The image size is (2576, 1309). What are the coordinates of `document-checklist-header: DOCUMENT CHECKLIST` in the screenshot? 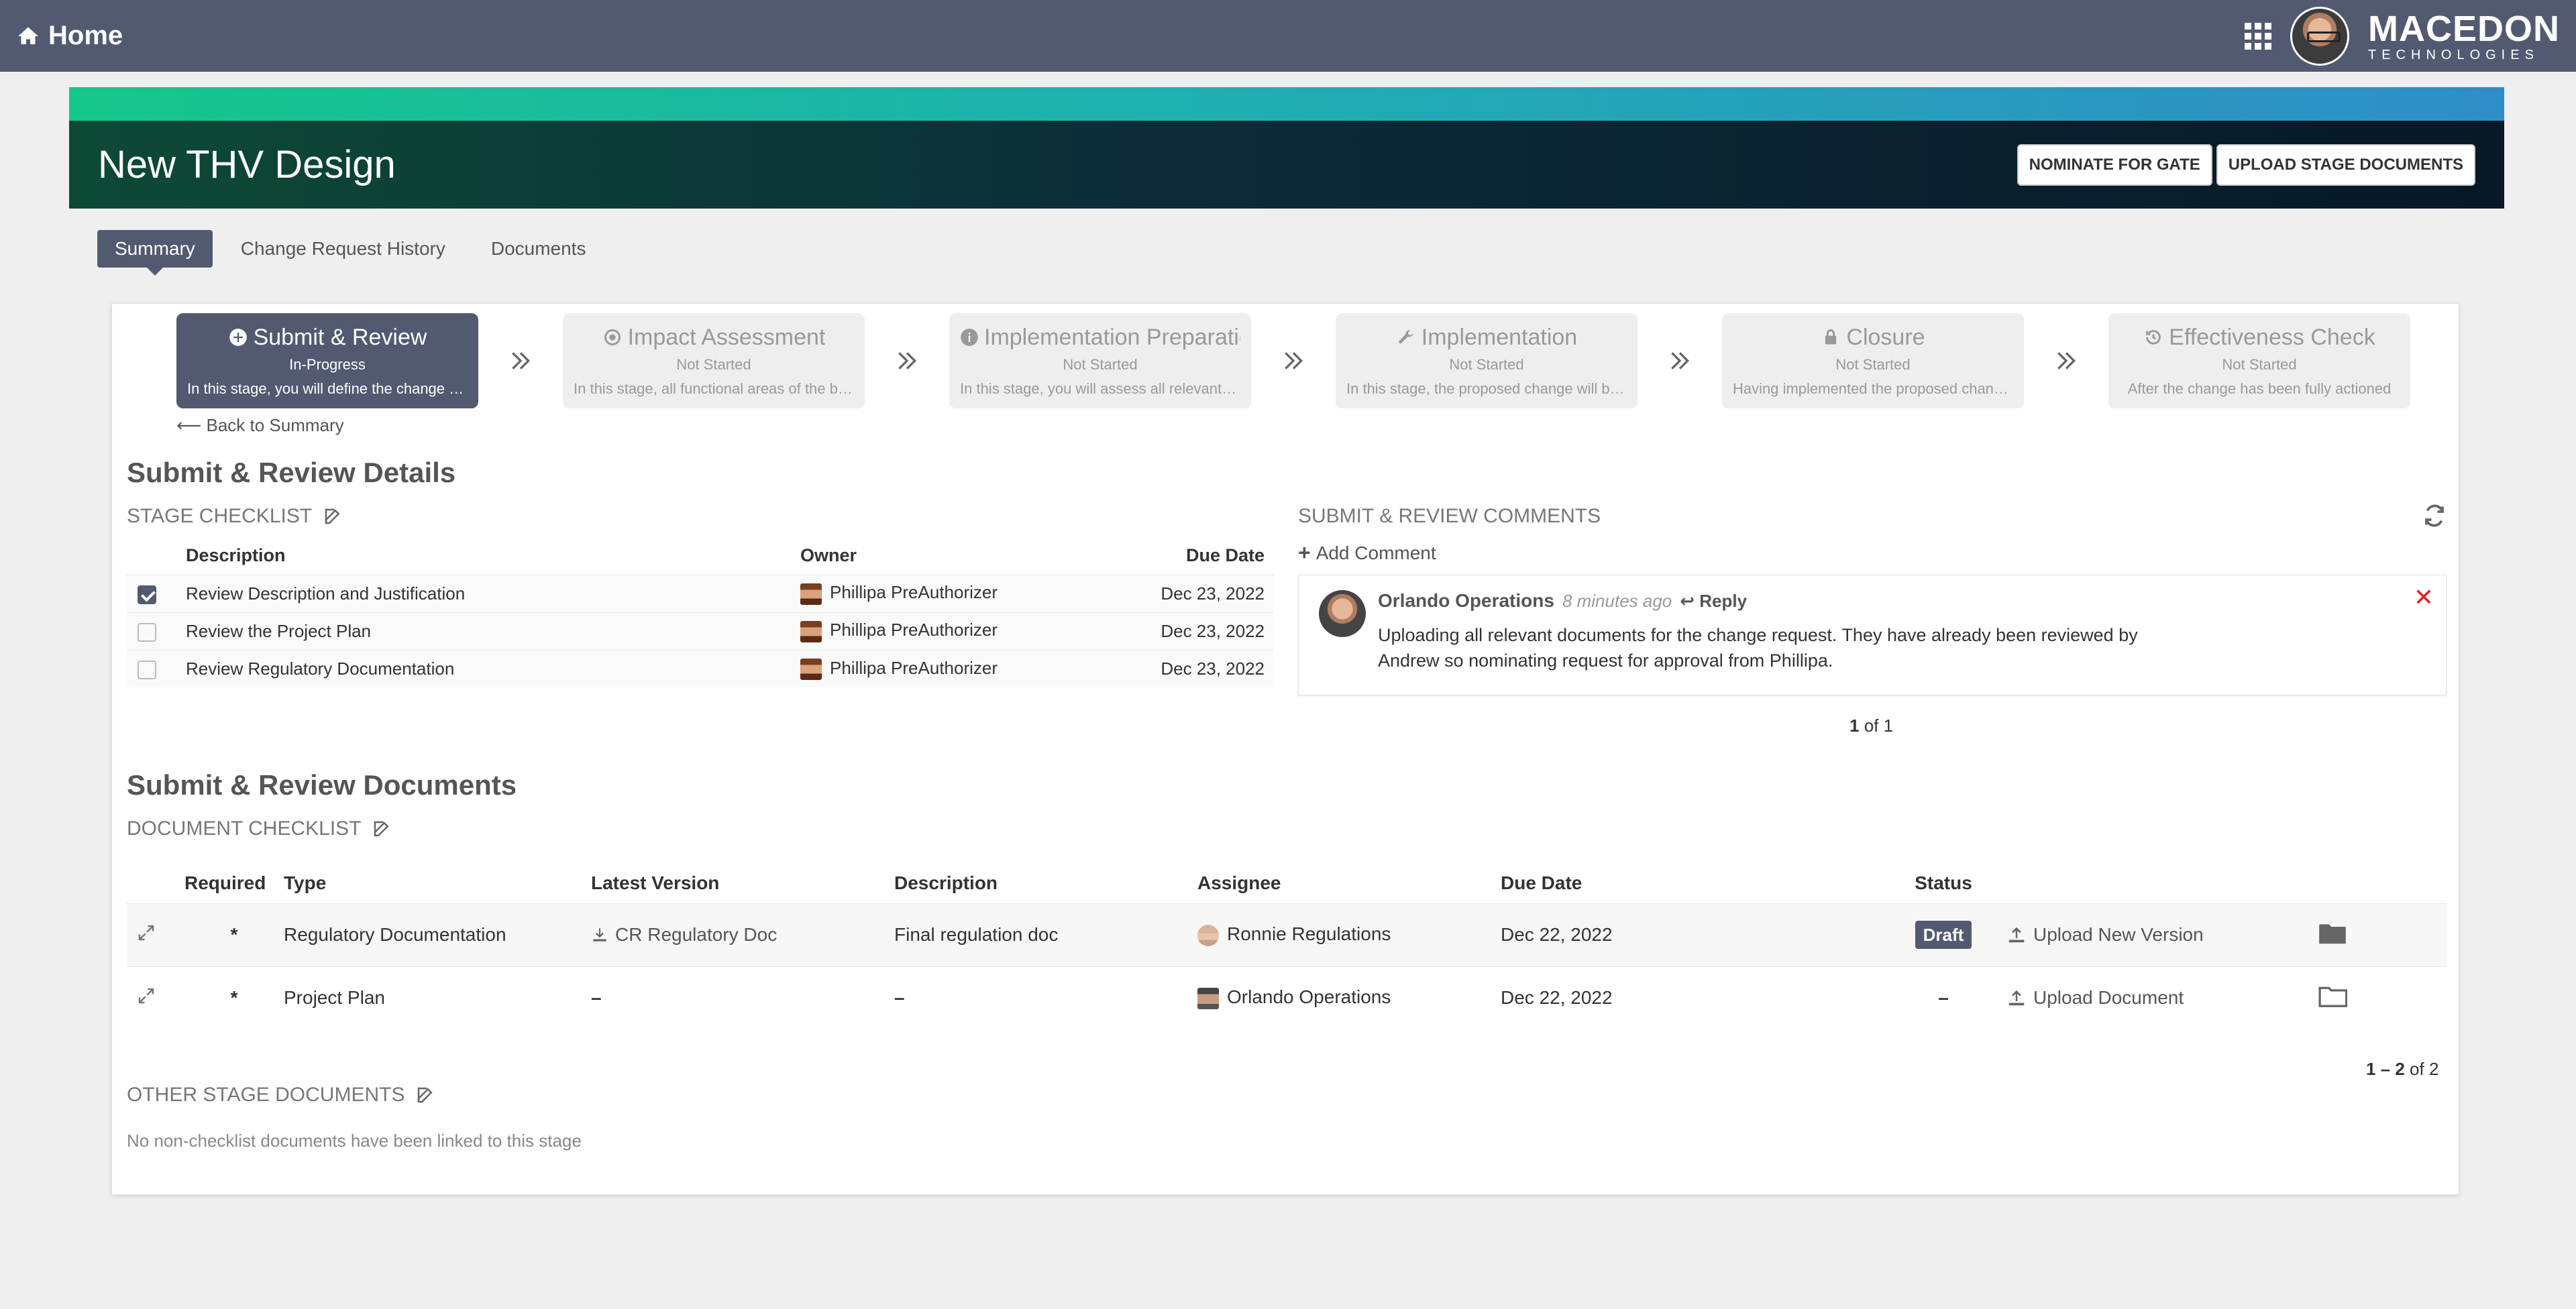 It's located at (259, 829).